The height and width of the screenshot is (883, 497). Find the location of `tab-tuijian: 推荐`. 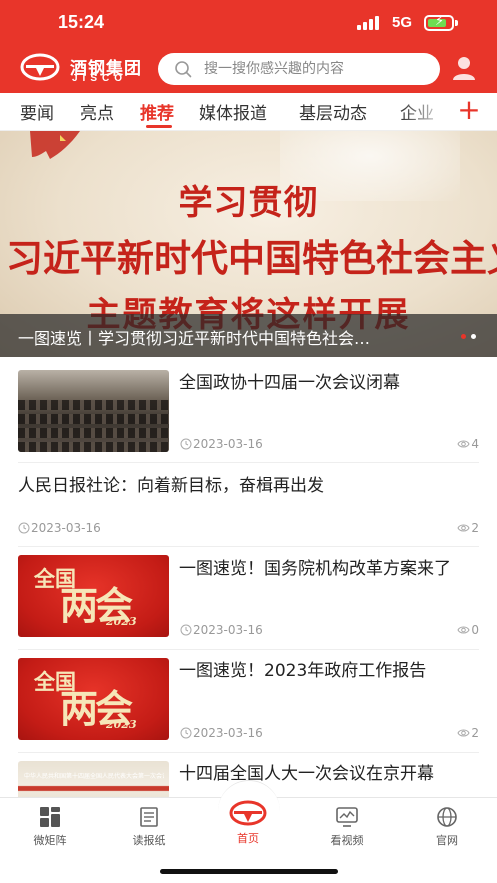

tab-tuijian: 推荐 is located at coordinates (157, 111).